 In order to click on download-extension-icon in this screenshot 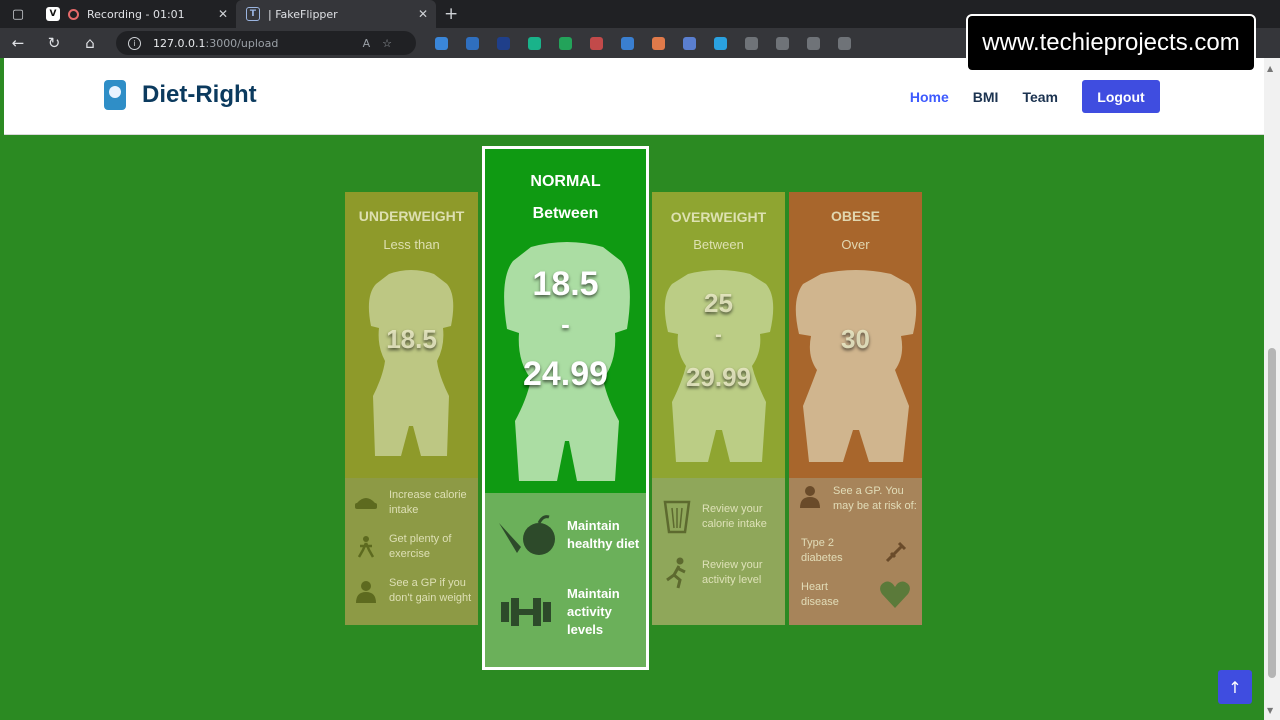, I will do `click(441, 43)`.